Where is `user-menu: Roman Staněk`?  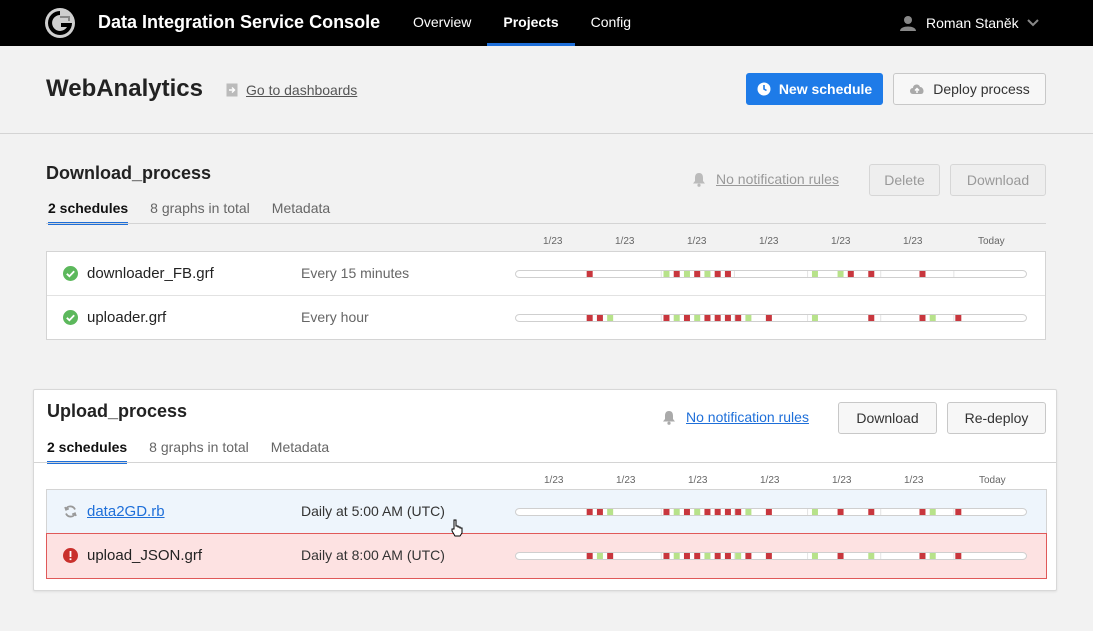
user-menu: Roman Staněk is located at coordinates (969, 23).